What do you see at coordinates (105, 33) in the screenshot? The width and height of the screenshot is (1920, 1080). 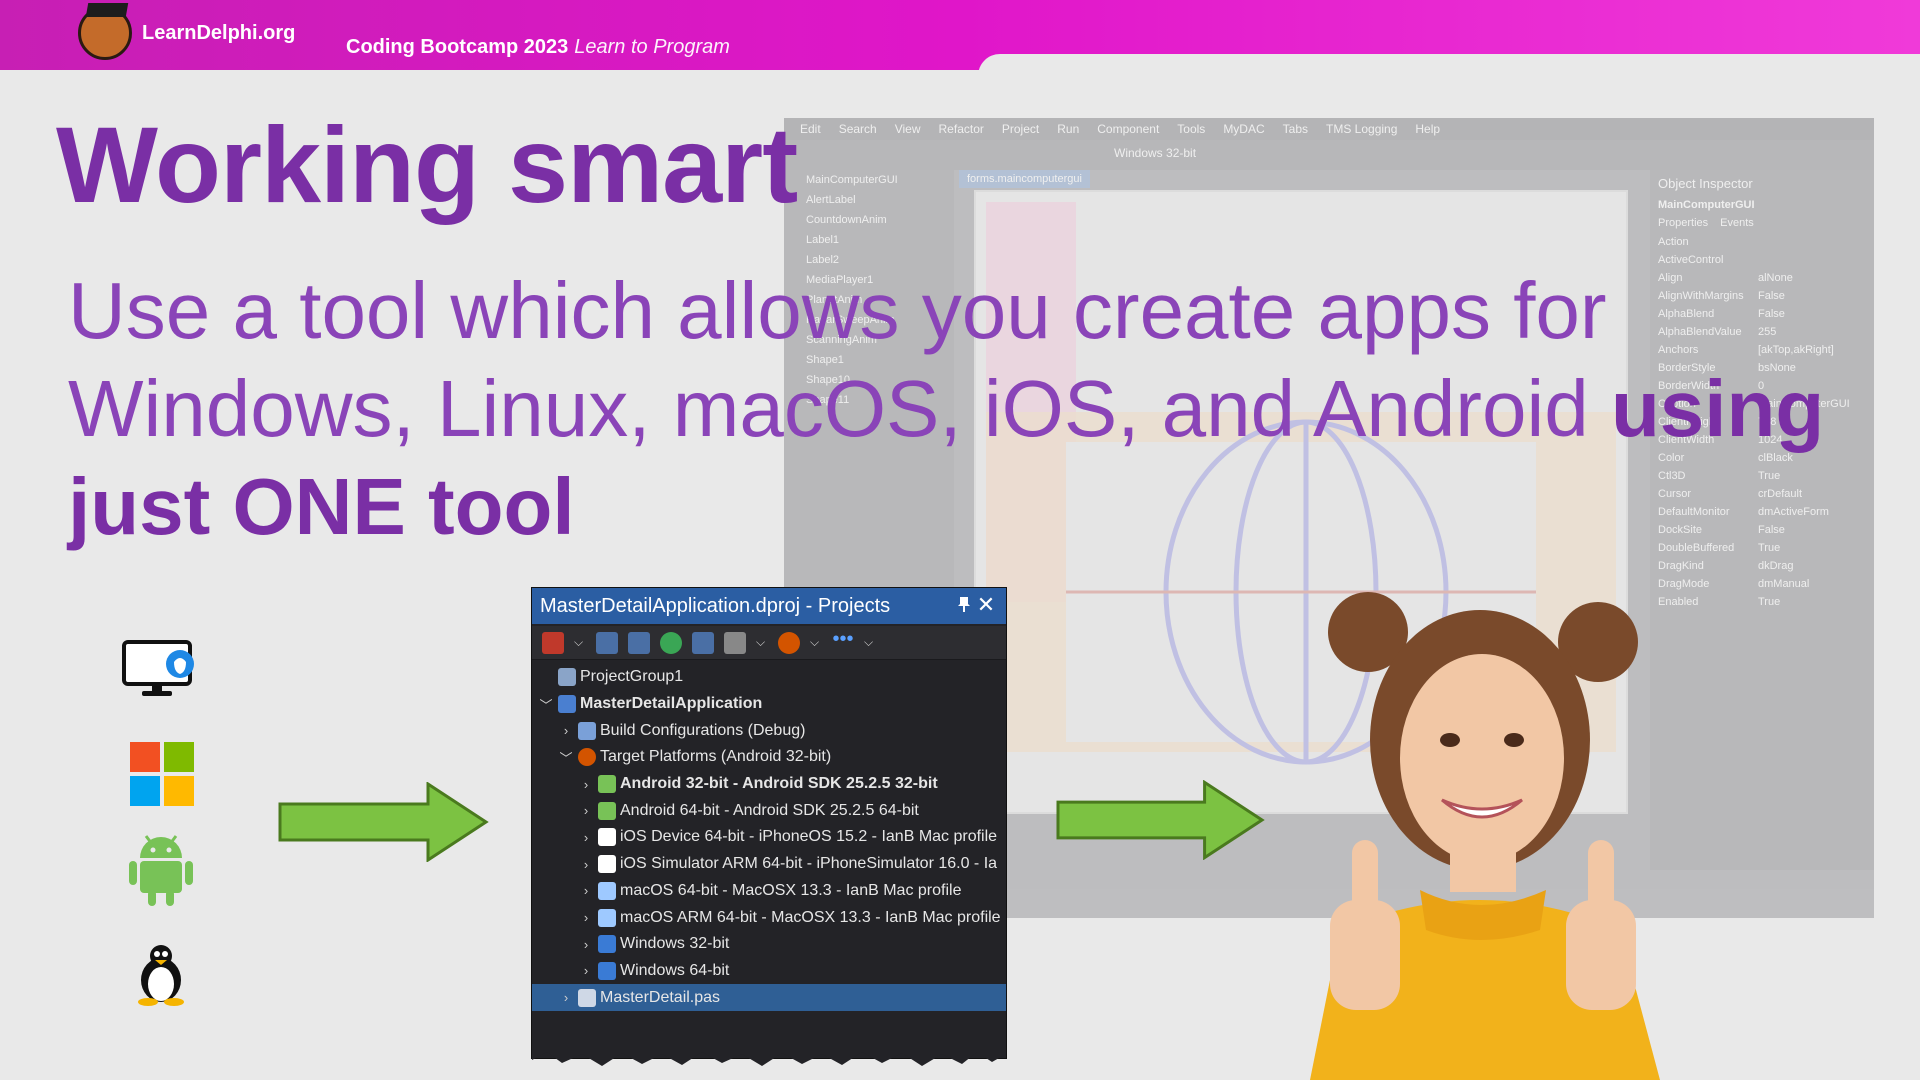 I see `learndelphi-logo` at bounding box center [105, 33].